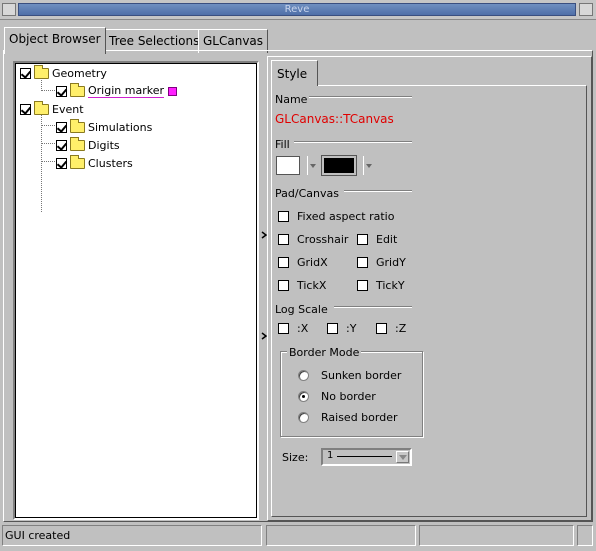  I want to click on tree-item-label: Origin marker, so click(126, 91).